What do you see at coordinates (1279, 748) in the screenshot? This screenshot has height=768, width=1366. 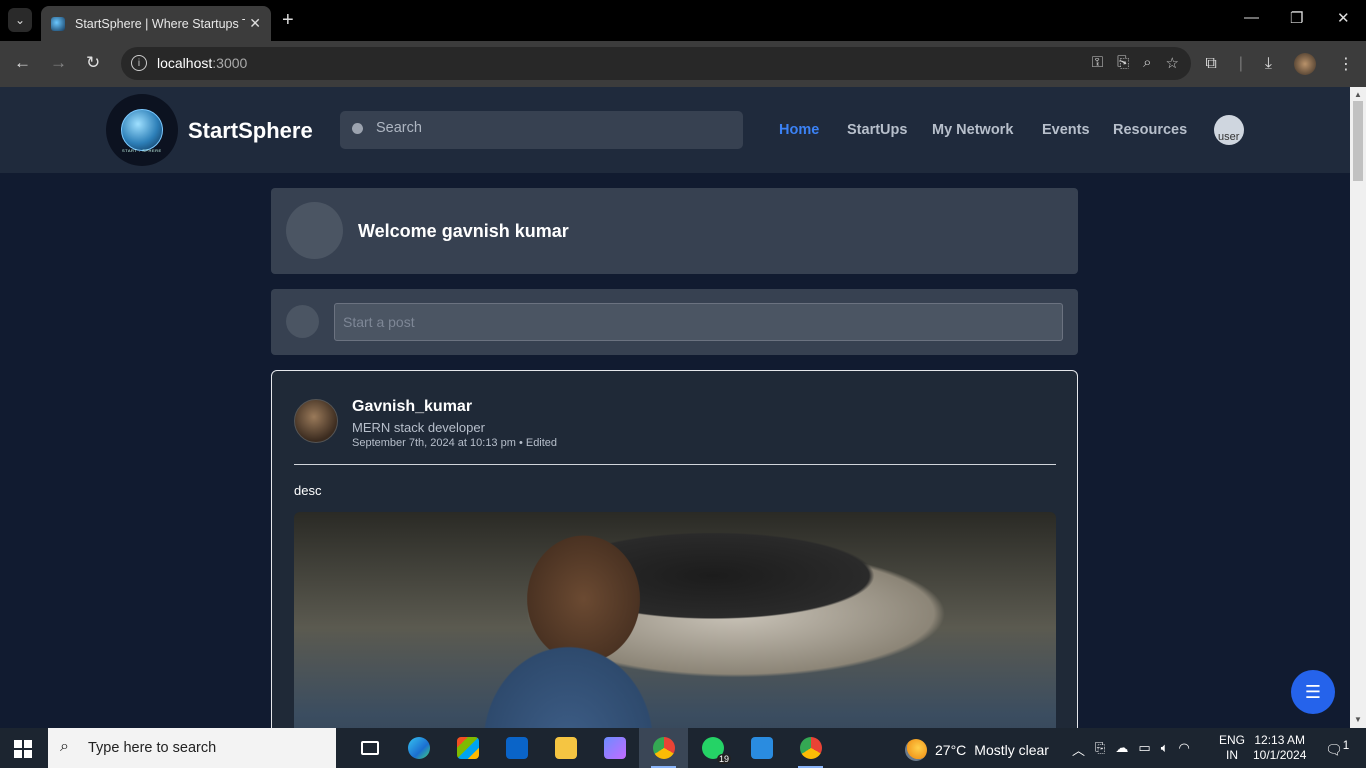 I see `clock: 12:13 AM 10/1/2024` at bounding box center [1279, 748].